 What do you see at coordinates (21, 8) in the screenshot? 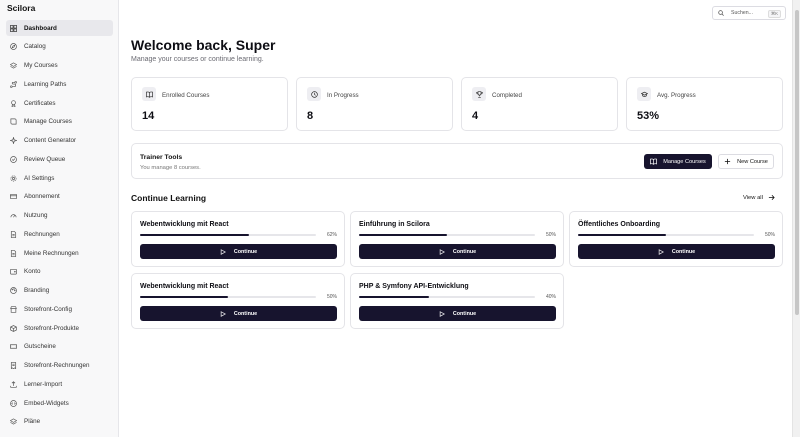
I see `brand-logo: Scilora` at bounding box center [21, 8].